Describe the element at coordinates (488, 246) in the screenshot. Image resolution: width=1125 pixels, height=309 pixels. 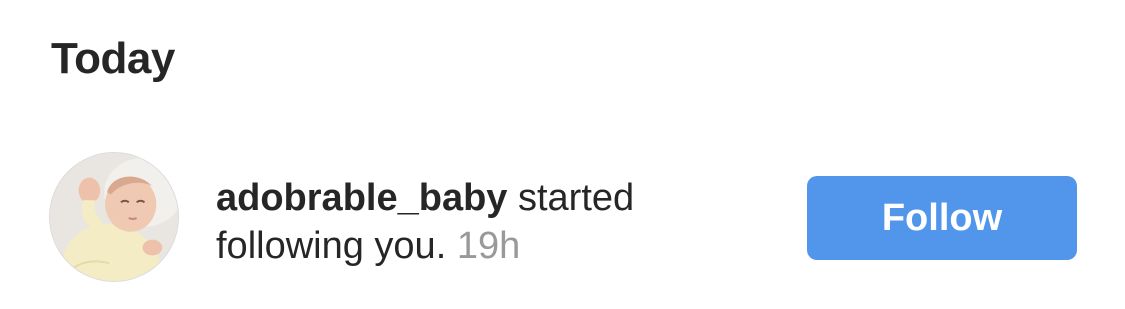
I see `notification-time: 19h` at that location.